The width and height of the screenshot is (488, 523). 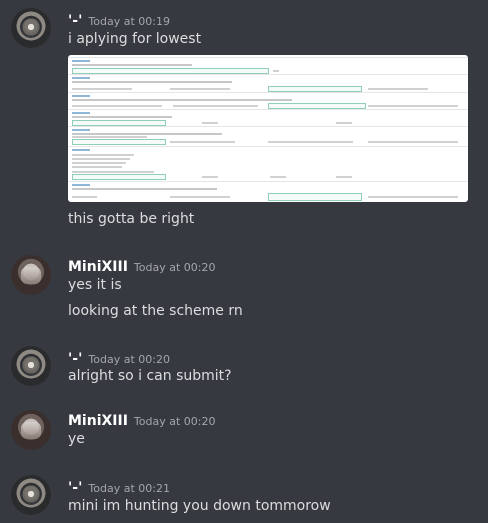 I want to click on message-header: '-' Today at 00:21, so click(x=119, y=486).